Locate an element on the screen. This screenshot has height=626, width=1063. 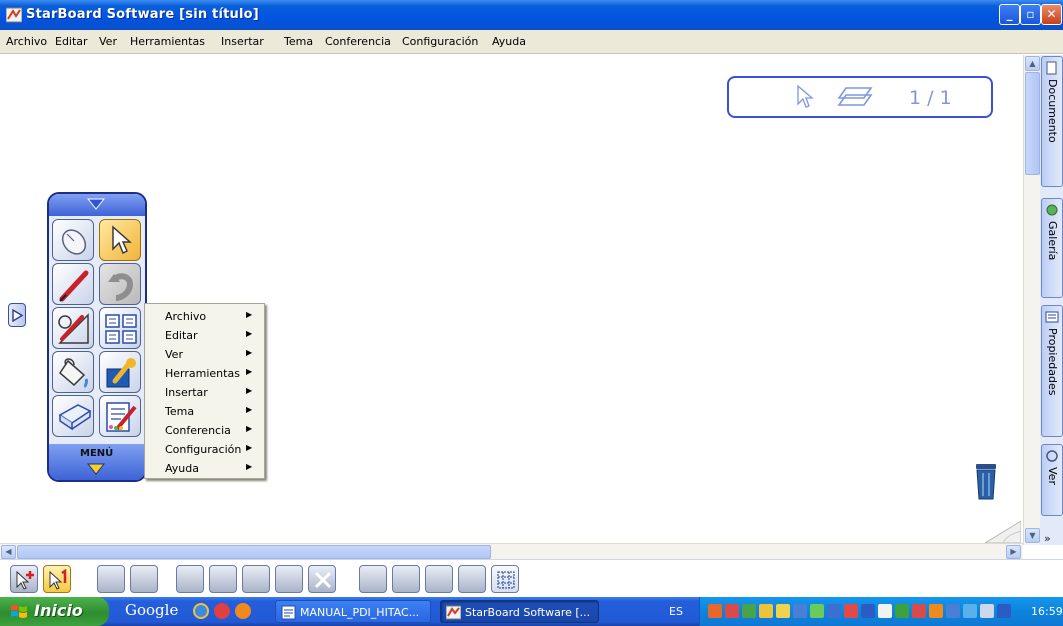
properties-tool is located at coordinates (120, 416).